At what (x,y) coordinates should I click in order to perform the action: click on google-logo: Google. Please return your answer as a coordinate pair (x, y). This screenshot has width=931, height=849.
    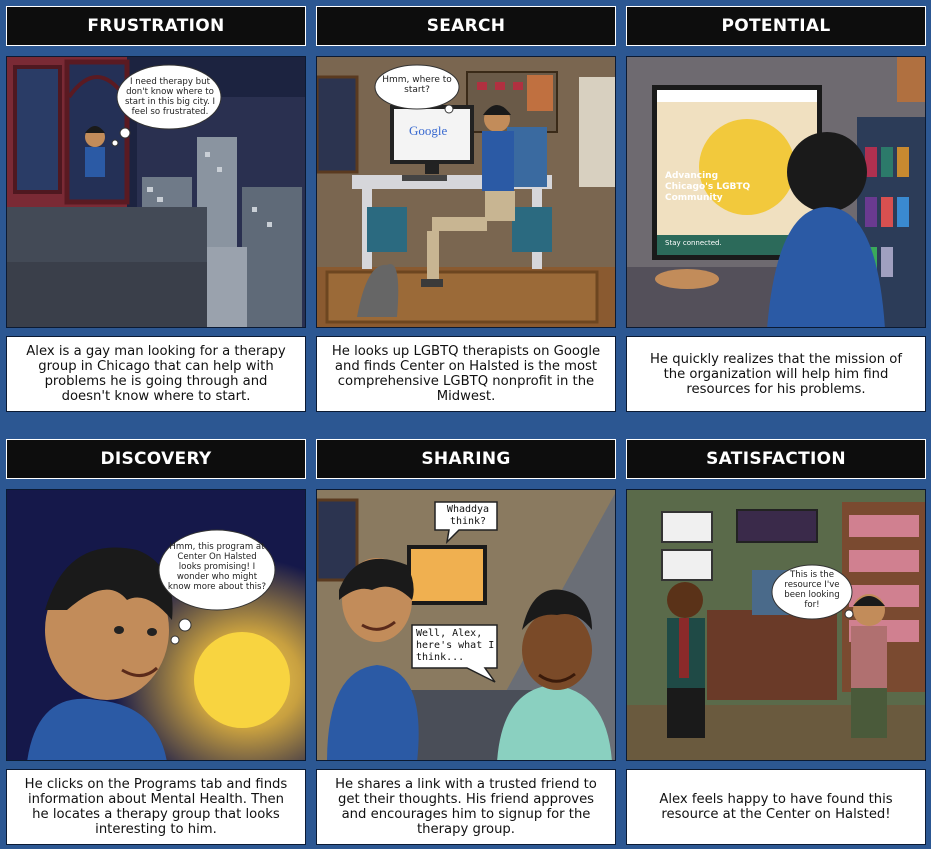
    Looking at the image, I should click on (428, 130).